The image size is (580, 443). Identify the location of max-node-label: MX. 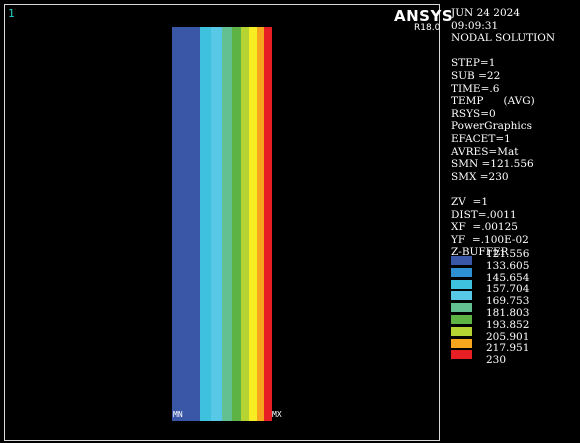
(277, 414).